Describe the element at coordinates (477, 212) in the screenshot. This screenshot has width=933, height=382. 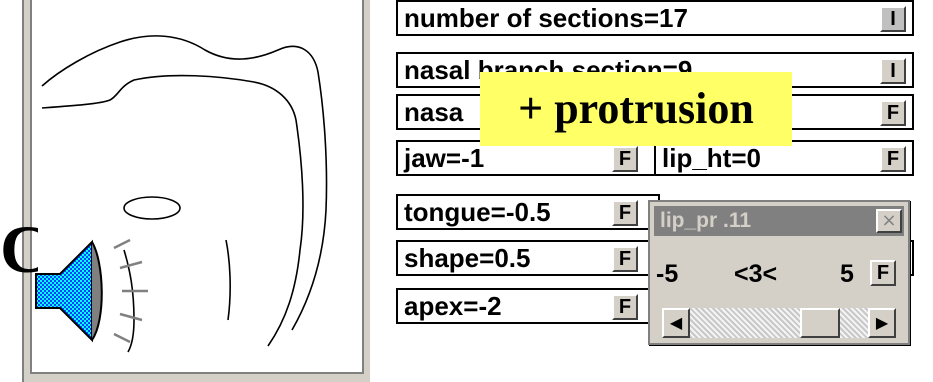
I see `row-label: tongue=-0.5` at that location.